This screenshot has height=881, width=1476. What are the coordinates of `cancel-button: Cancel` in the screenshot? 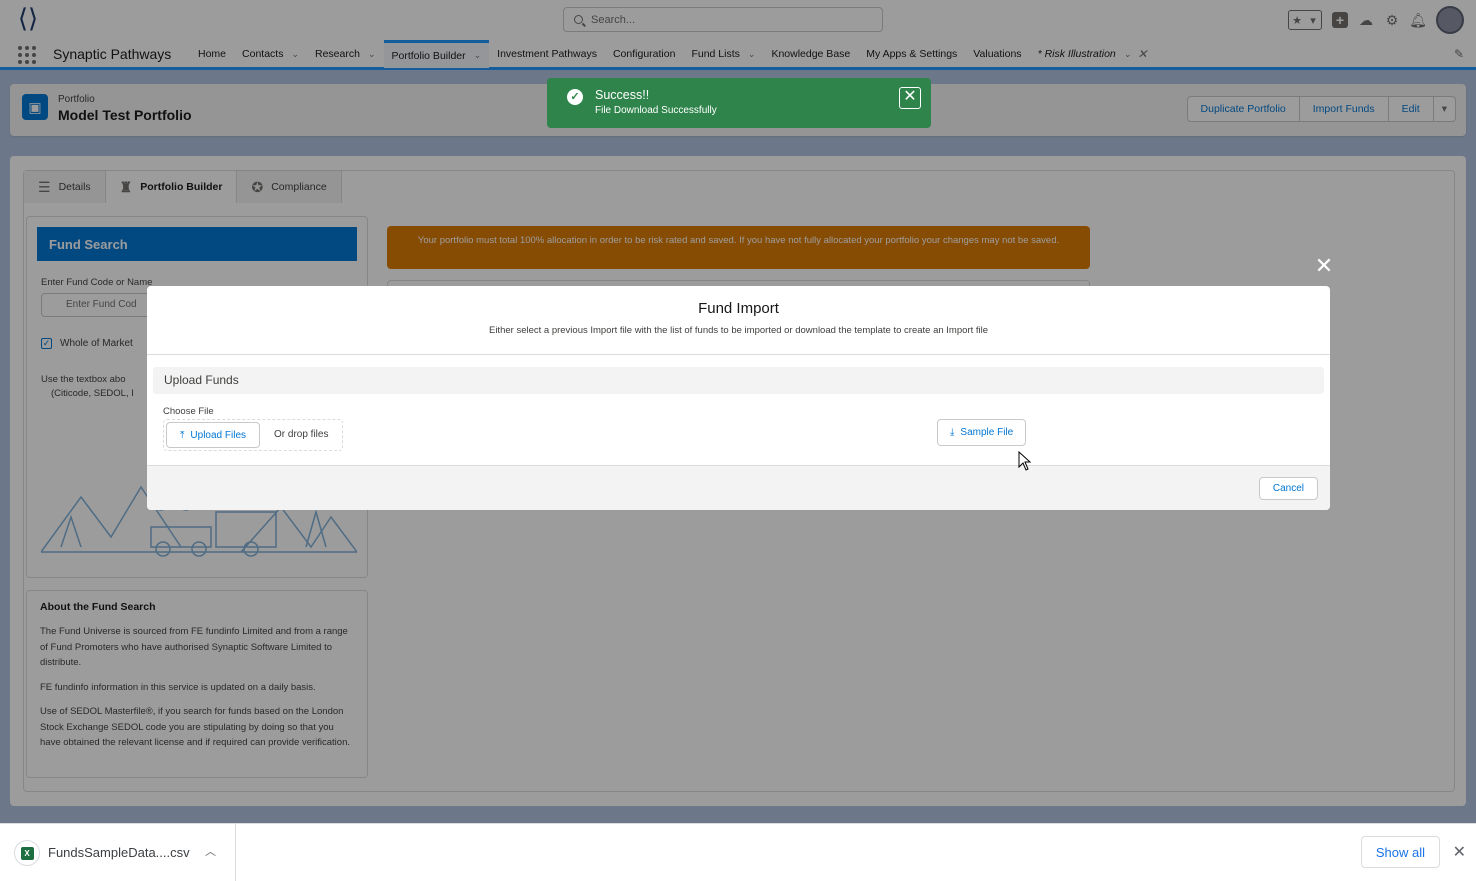 It's located at (1288, 488).